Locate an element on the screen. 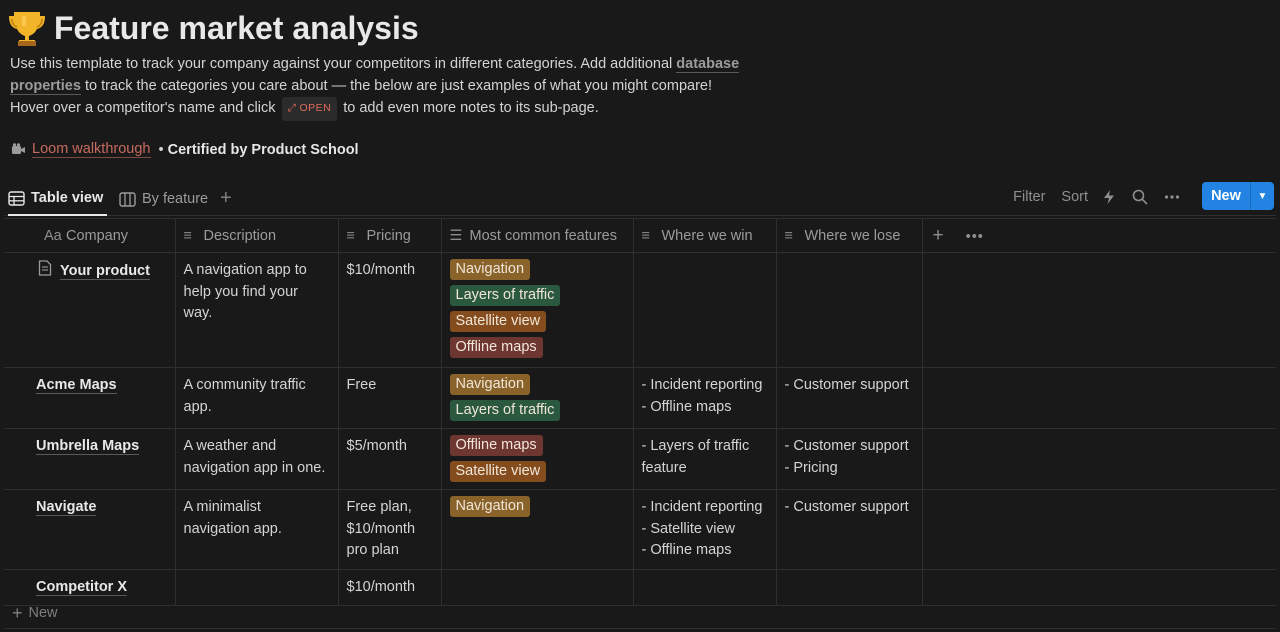  cell-where-we-lose: - Customer support - Pricing is located at coordinates (849, 459).